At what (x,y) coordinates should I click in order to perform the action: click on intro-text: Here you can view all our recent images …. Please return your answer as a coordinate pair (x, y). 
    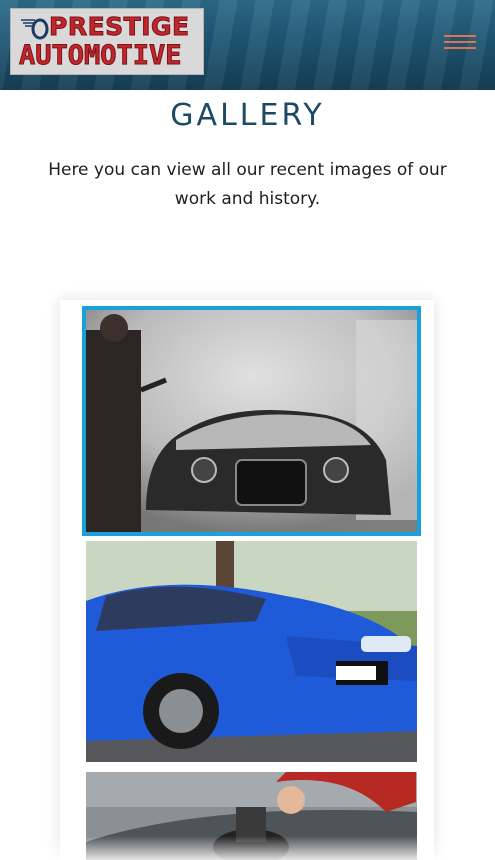
    Looking at the image, I should click on (247, 184).